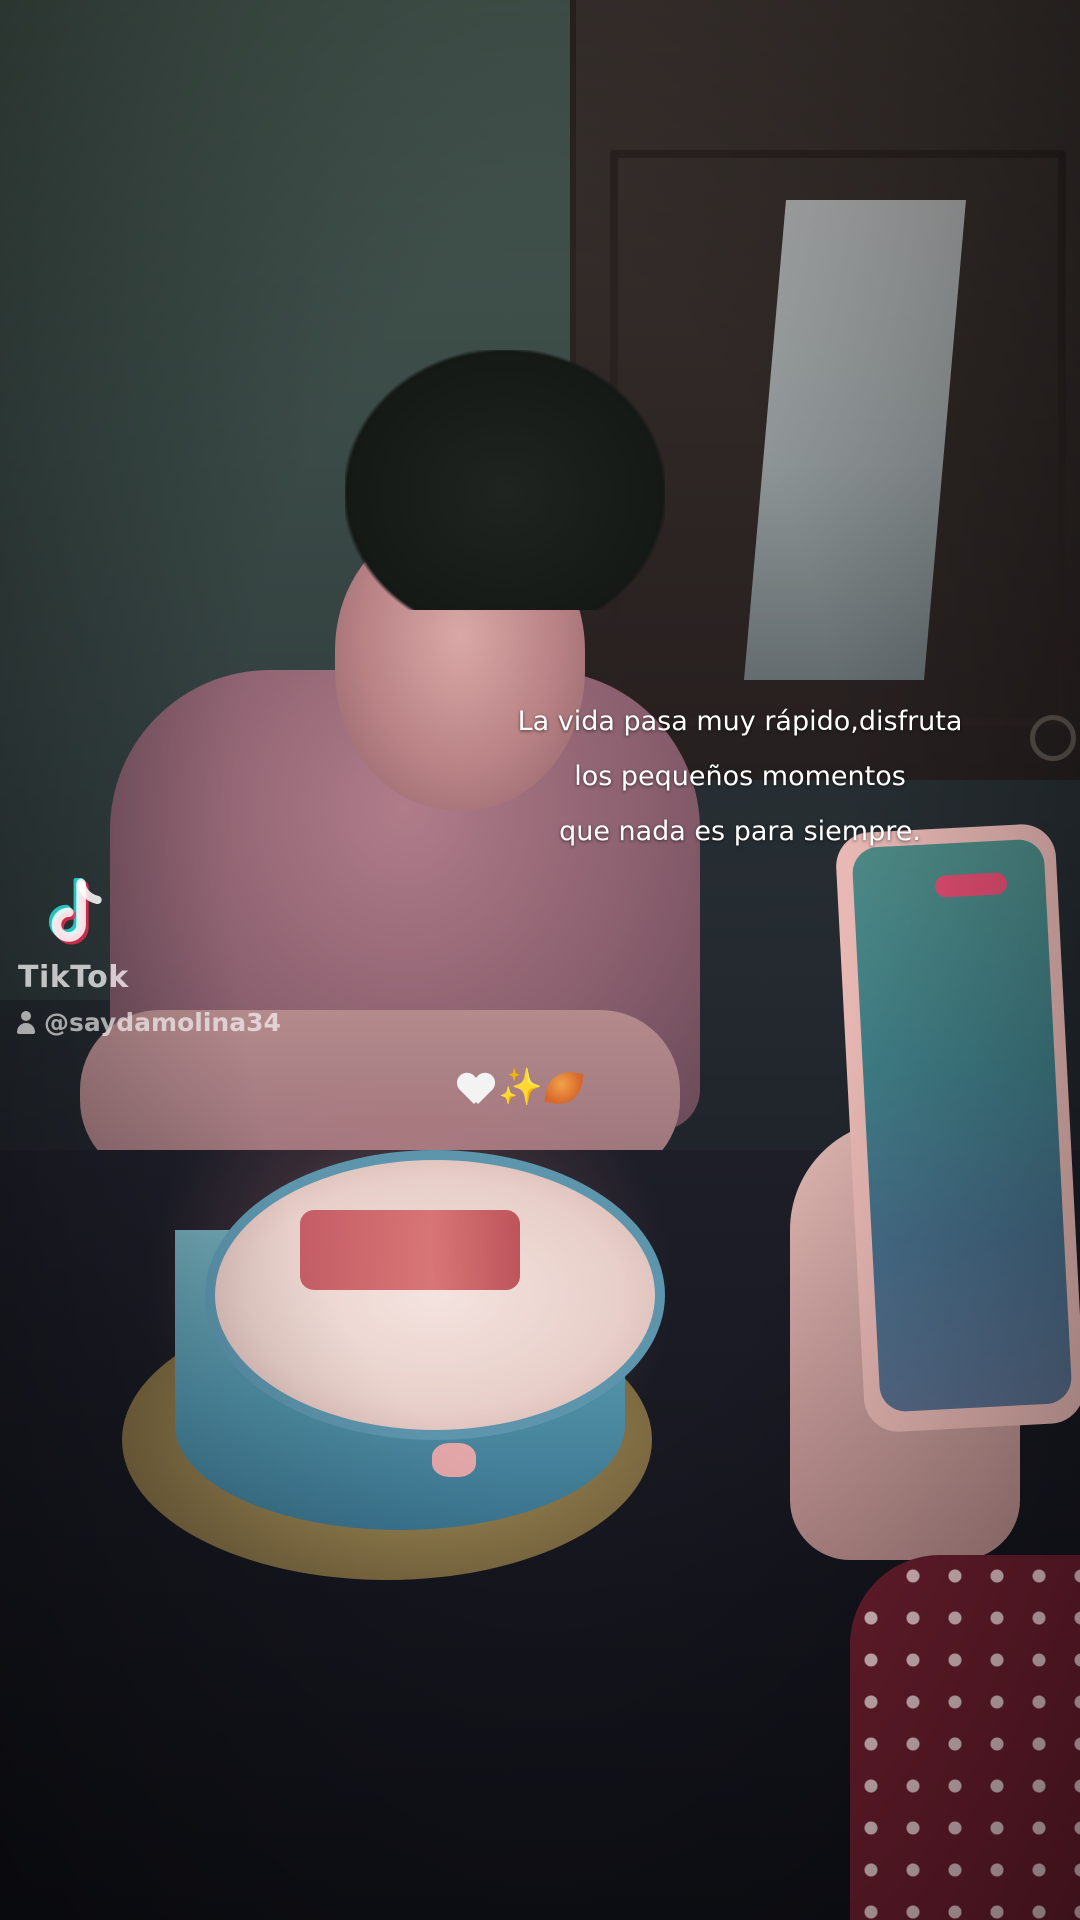 This screenshot has height=1920, width=1080. I want to click on emoji-row: ✨, so click(523, 1088).